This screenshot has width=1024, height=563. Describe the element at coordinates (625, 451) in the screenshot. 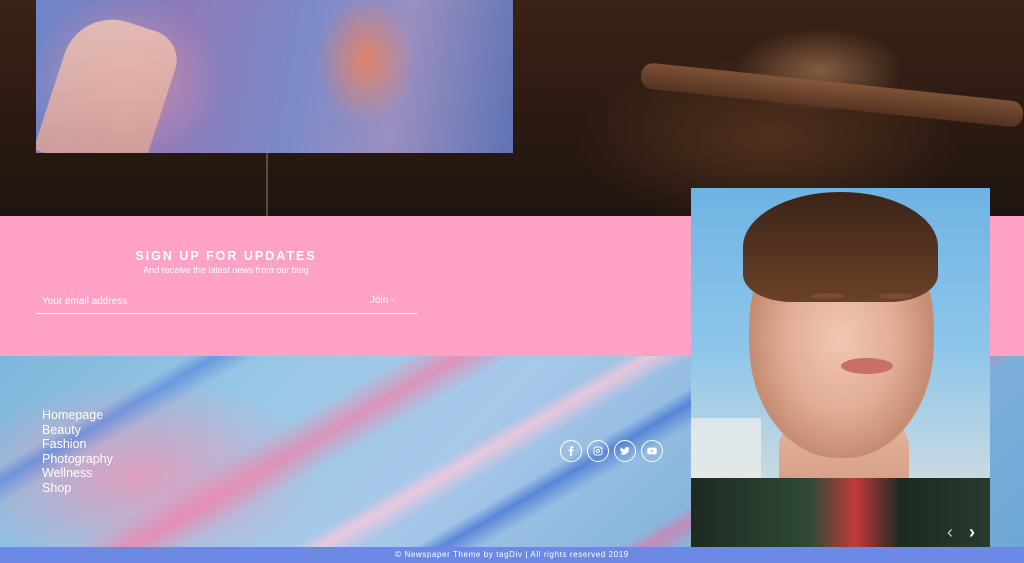

I see `twitter-icon` at that location.